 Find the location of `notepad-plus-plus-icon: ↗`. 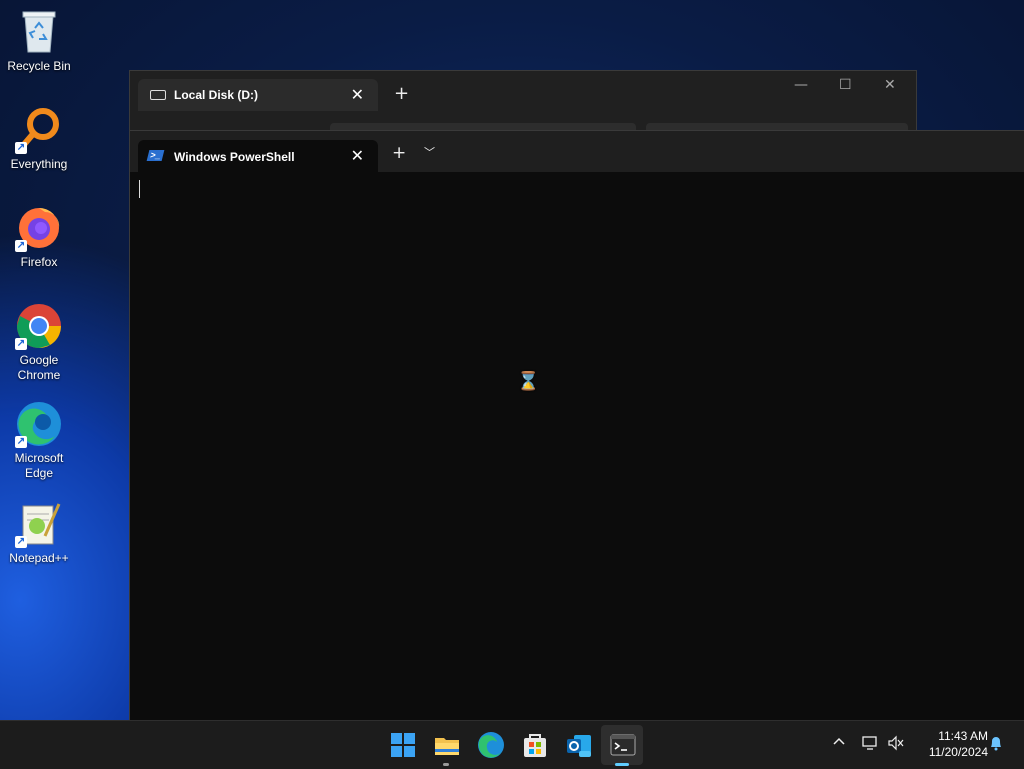

notepad-plus-plus-icon: ↗ is located at coordinates (39, 524).